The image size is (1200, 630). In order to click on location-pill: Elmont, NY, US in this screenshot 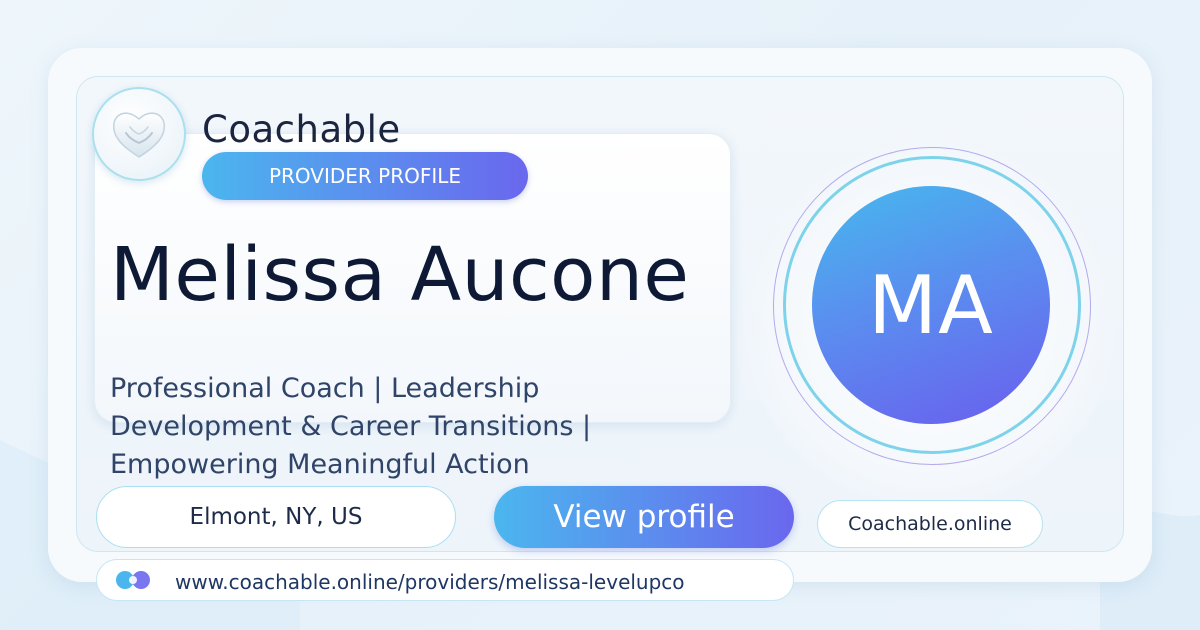, I will do `click(276, 517)`.